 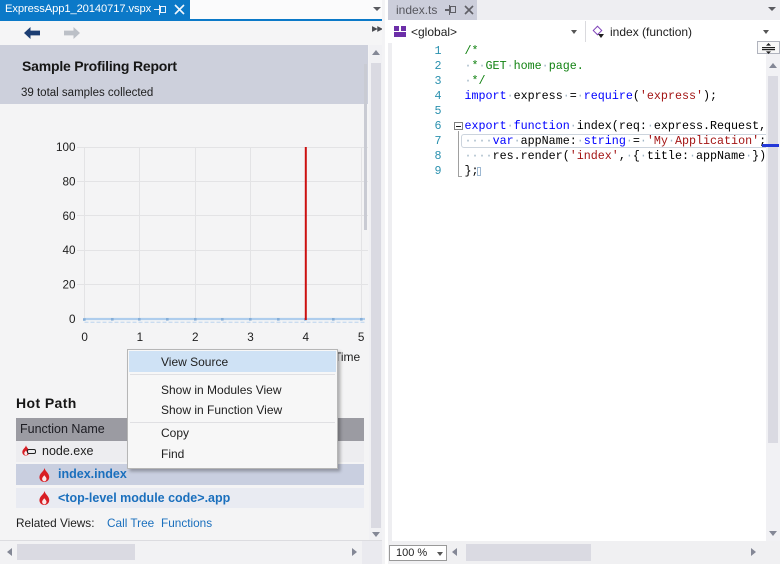 What do you see at coordinates (69, 250) in the screenshot?
I see `svg-text: 40` at bounding box center [69, 250].